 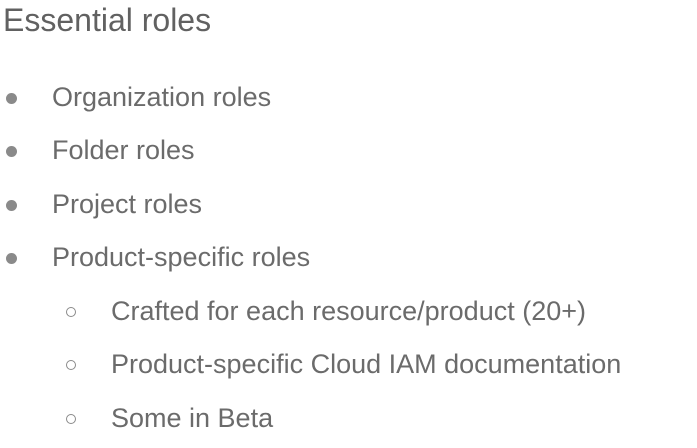 What do you see at coordinates (192, 418) in the screenshot?
I see `sub-bullet-text: Some in Beta` at bounding box center [192, 418].